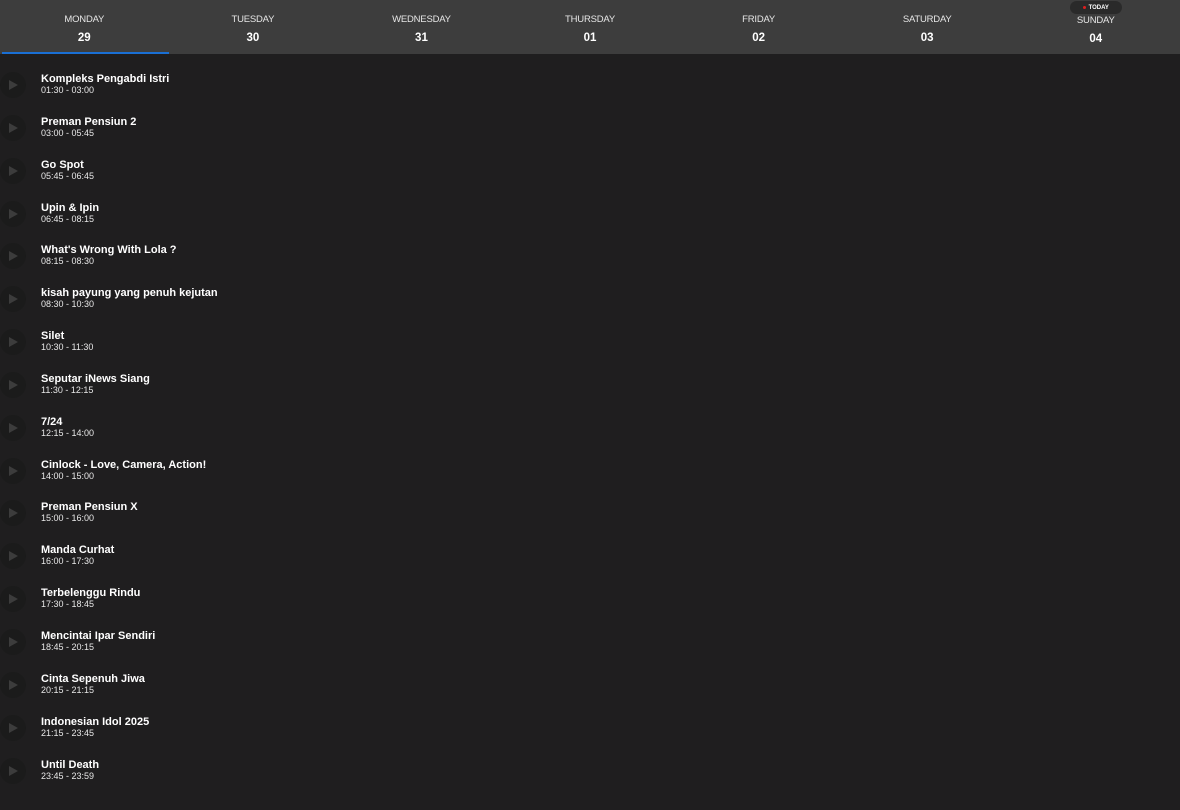  Describe the element at coordinates (253, 19) in the screenshot. I see `day-name: TUESDAY` at that location.